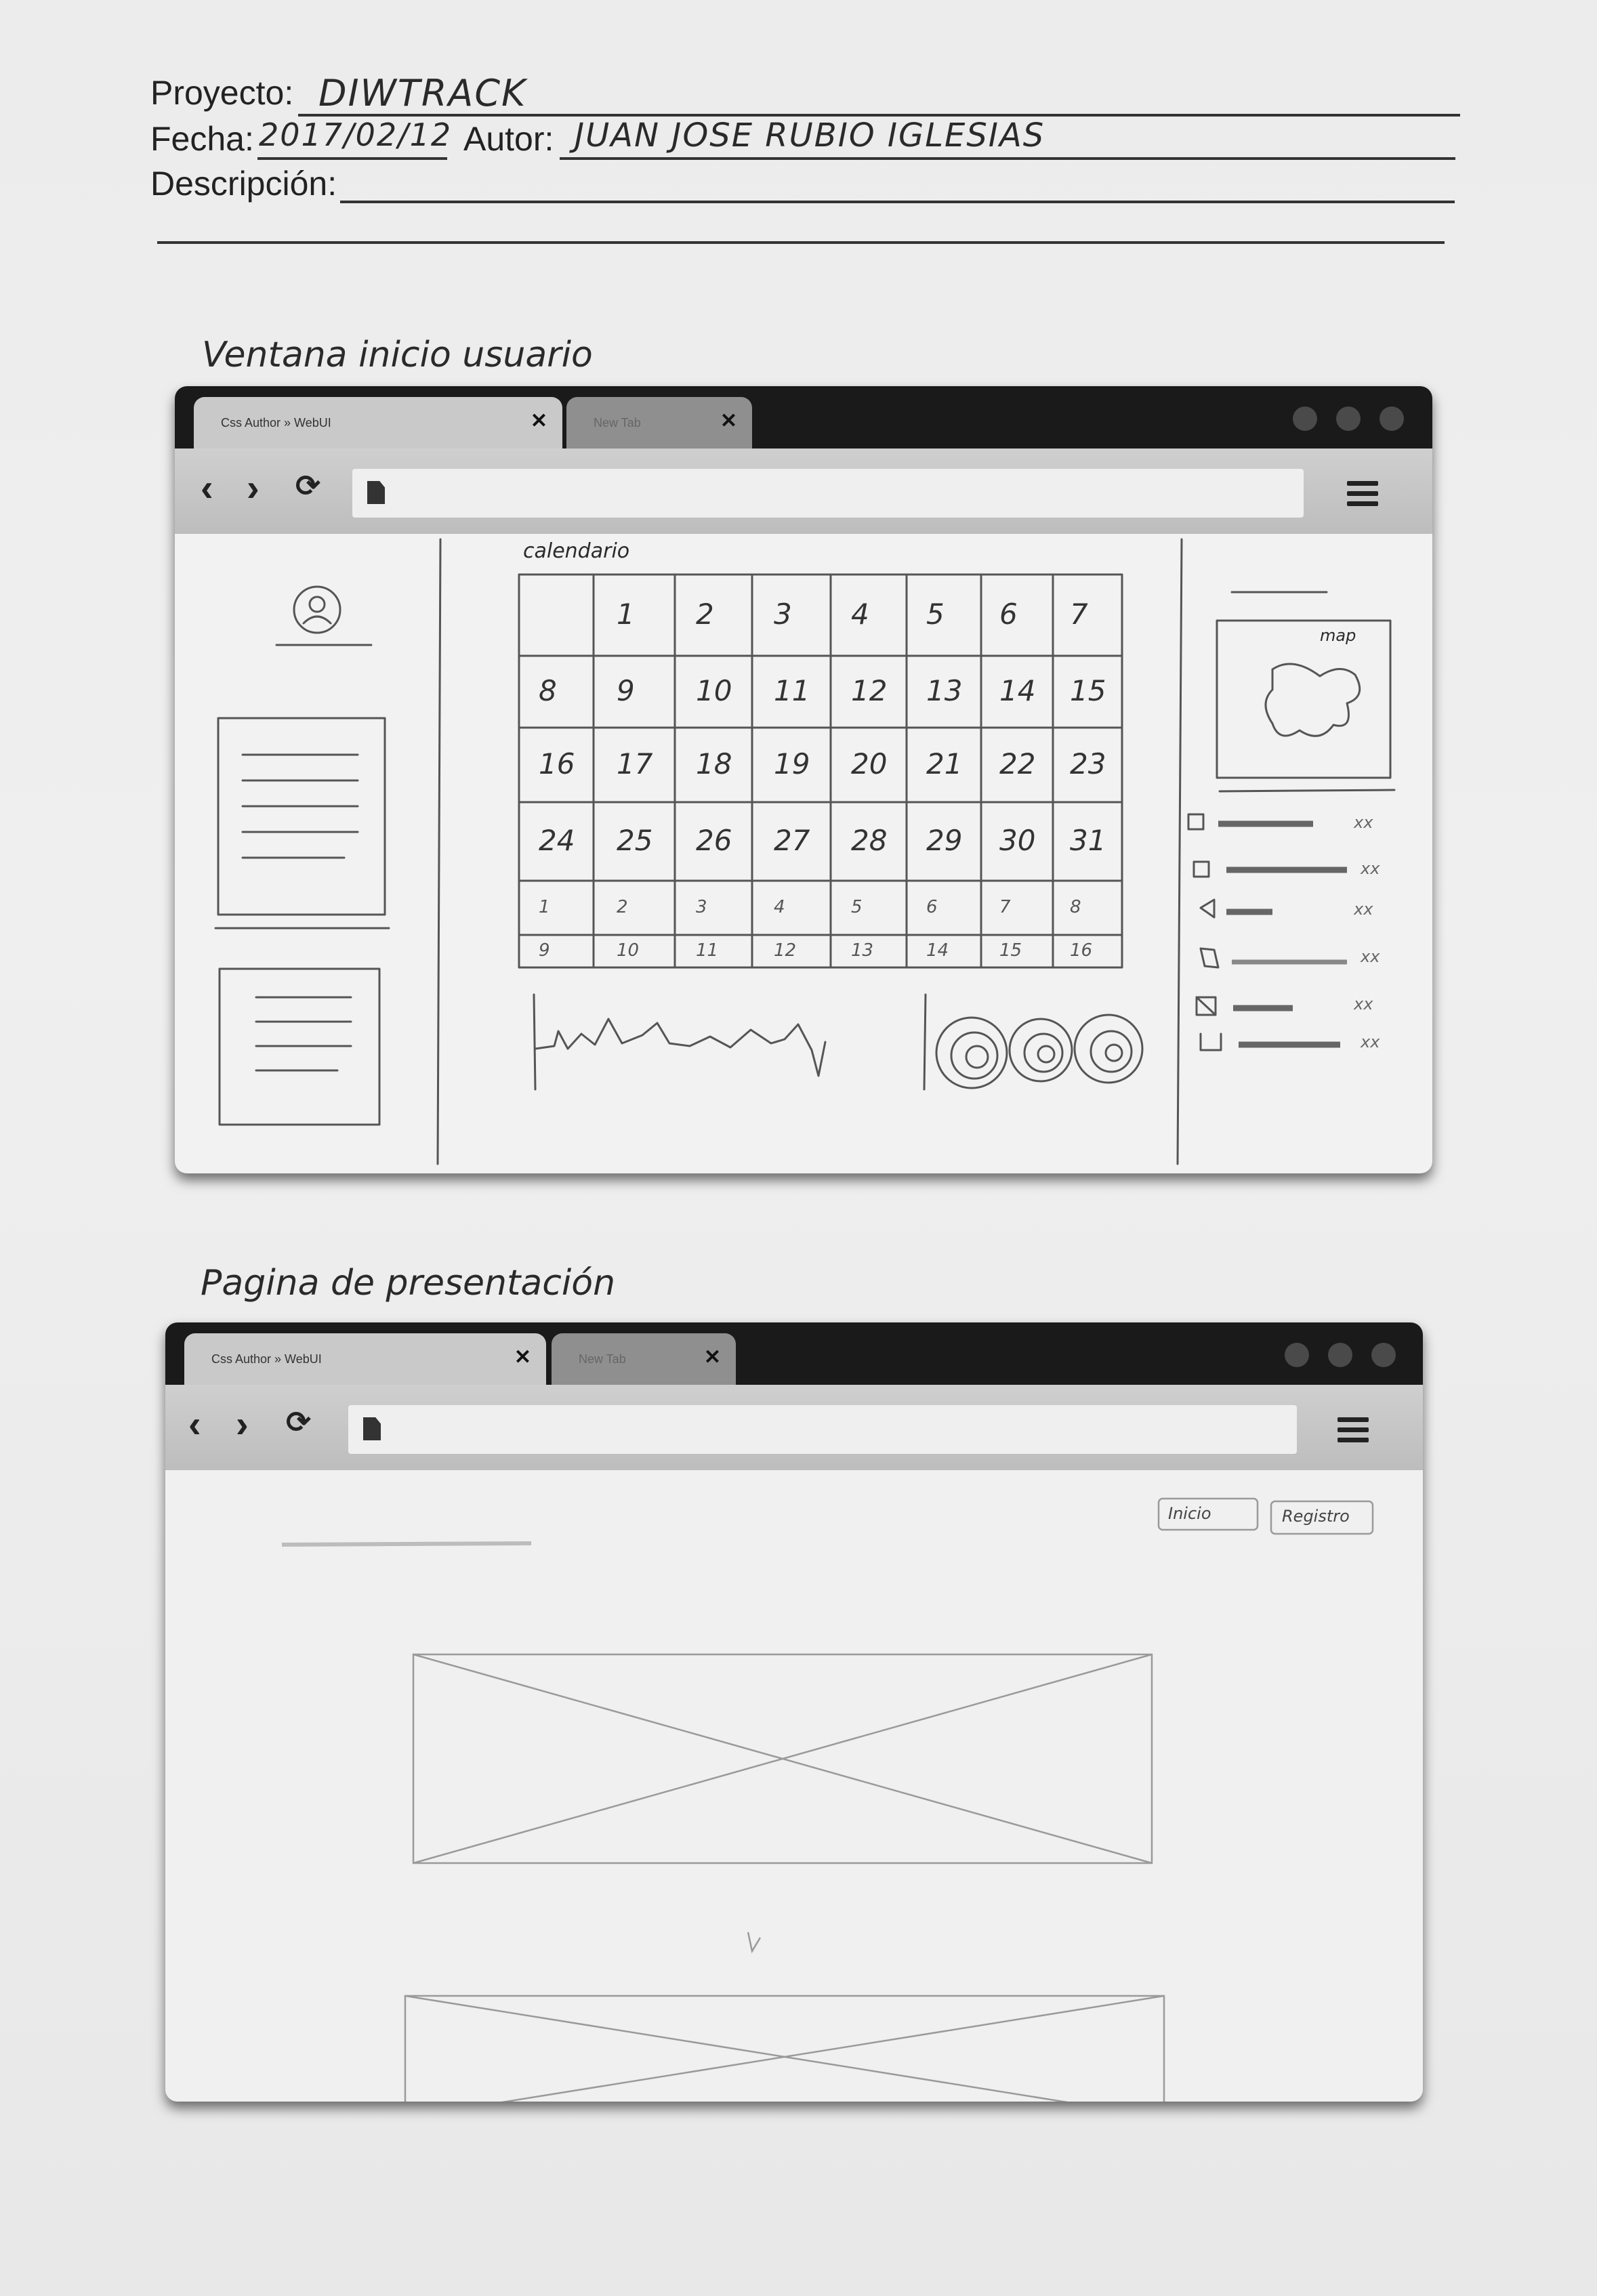  What do you see at coordinates (635, 764) in the screenshot?
I see `calendar-day: 17` at bounding box center [635, 764].